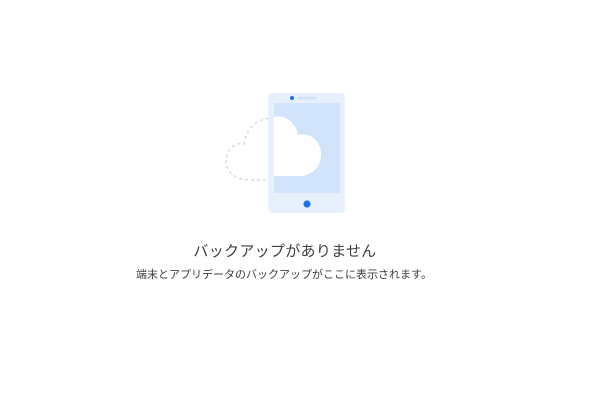 The width and height of the screenshot is (600, 400). What do you see at coordinates (285, 251) in the screenshot?
I see `empty-state-title: バックアップがありません` at bounding box center [285, 251].